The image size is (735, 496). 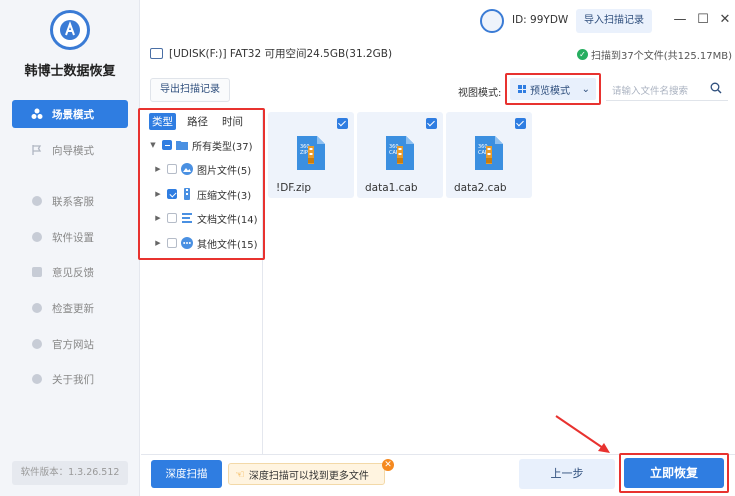 What do you see at coordinates (540, 20) in the screenshot?
I see `user-id: ID: 99YDW` at bounding box center [540, 20].